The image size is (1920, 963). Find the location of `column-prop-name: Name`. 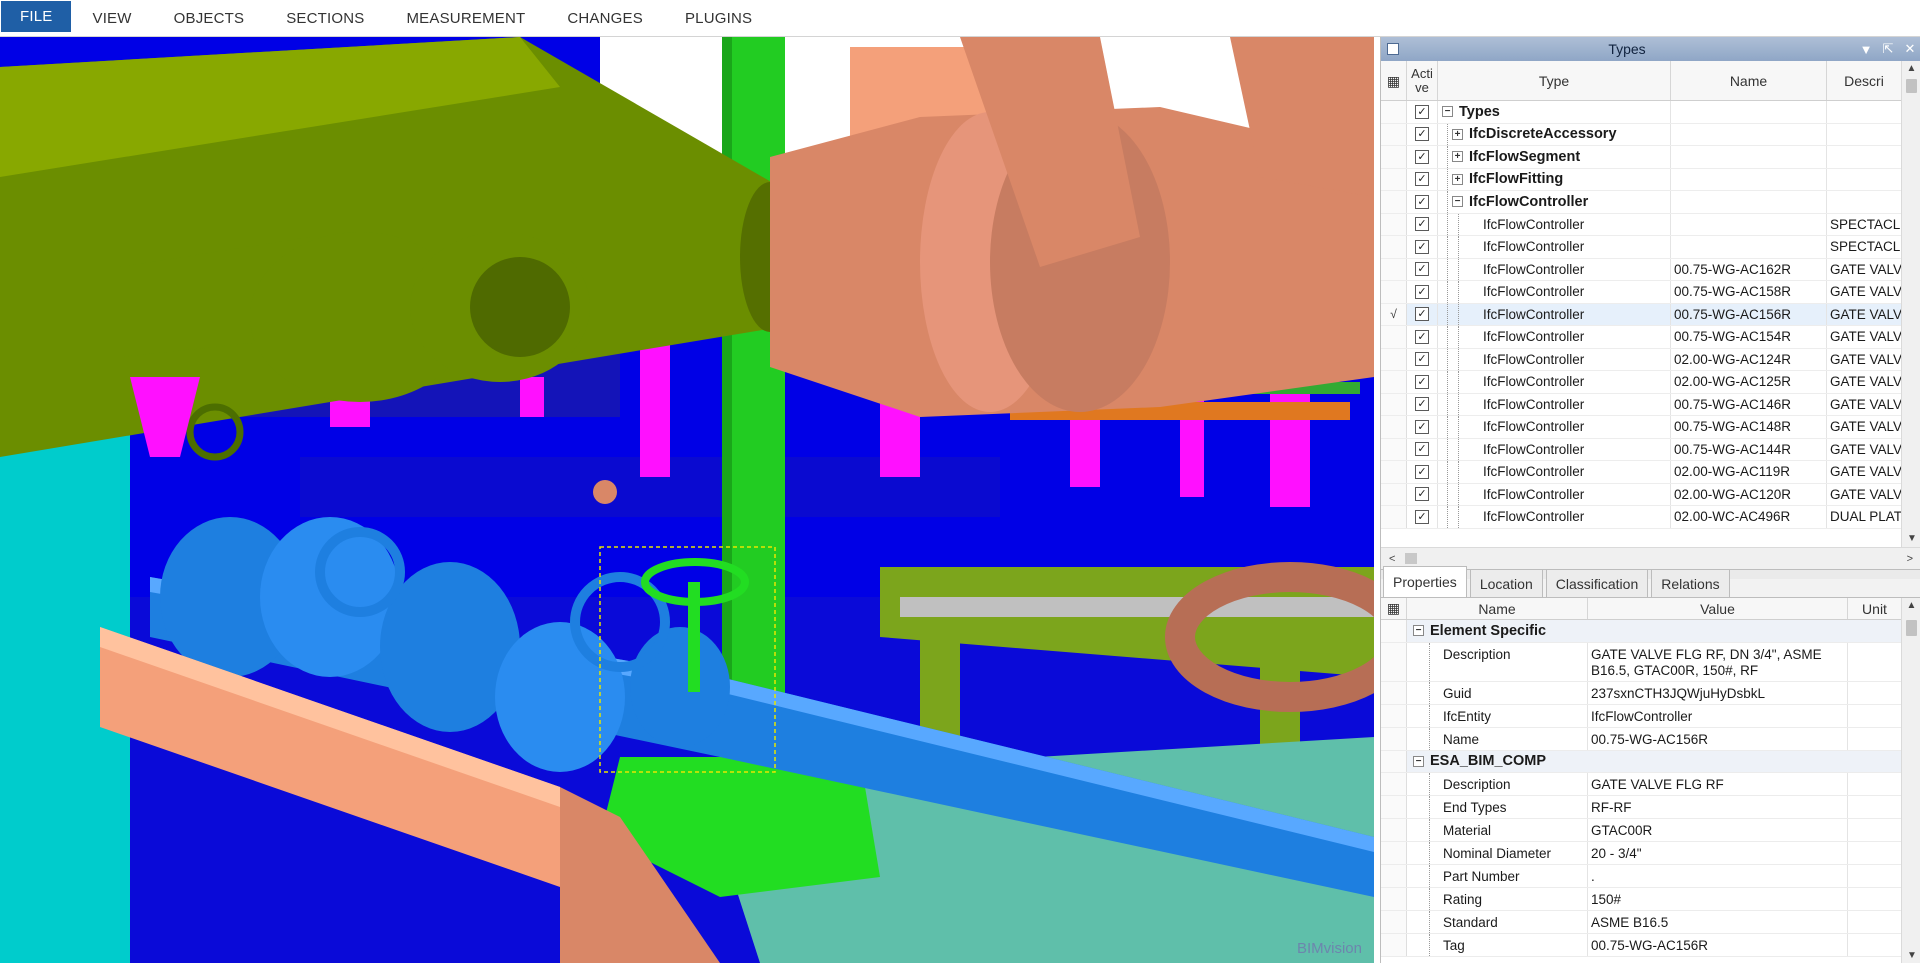

column-prop-name: Name is located at coordinates (1497, 608).